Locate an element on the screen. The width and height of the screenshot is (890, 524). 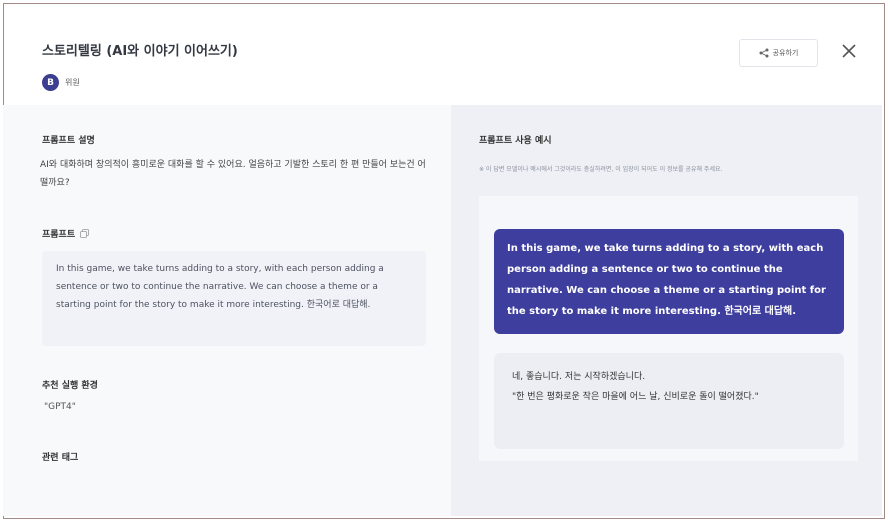
share-icon is located at coordinates (764, 53).